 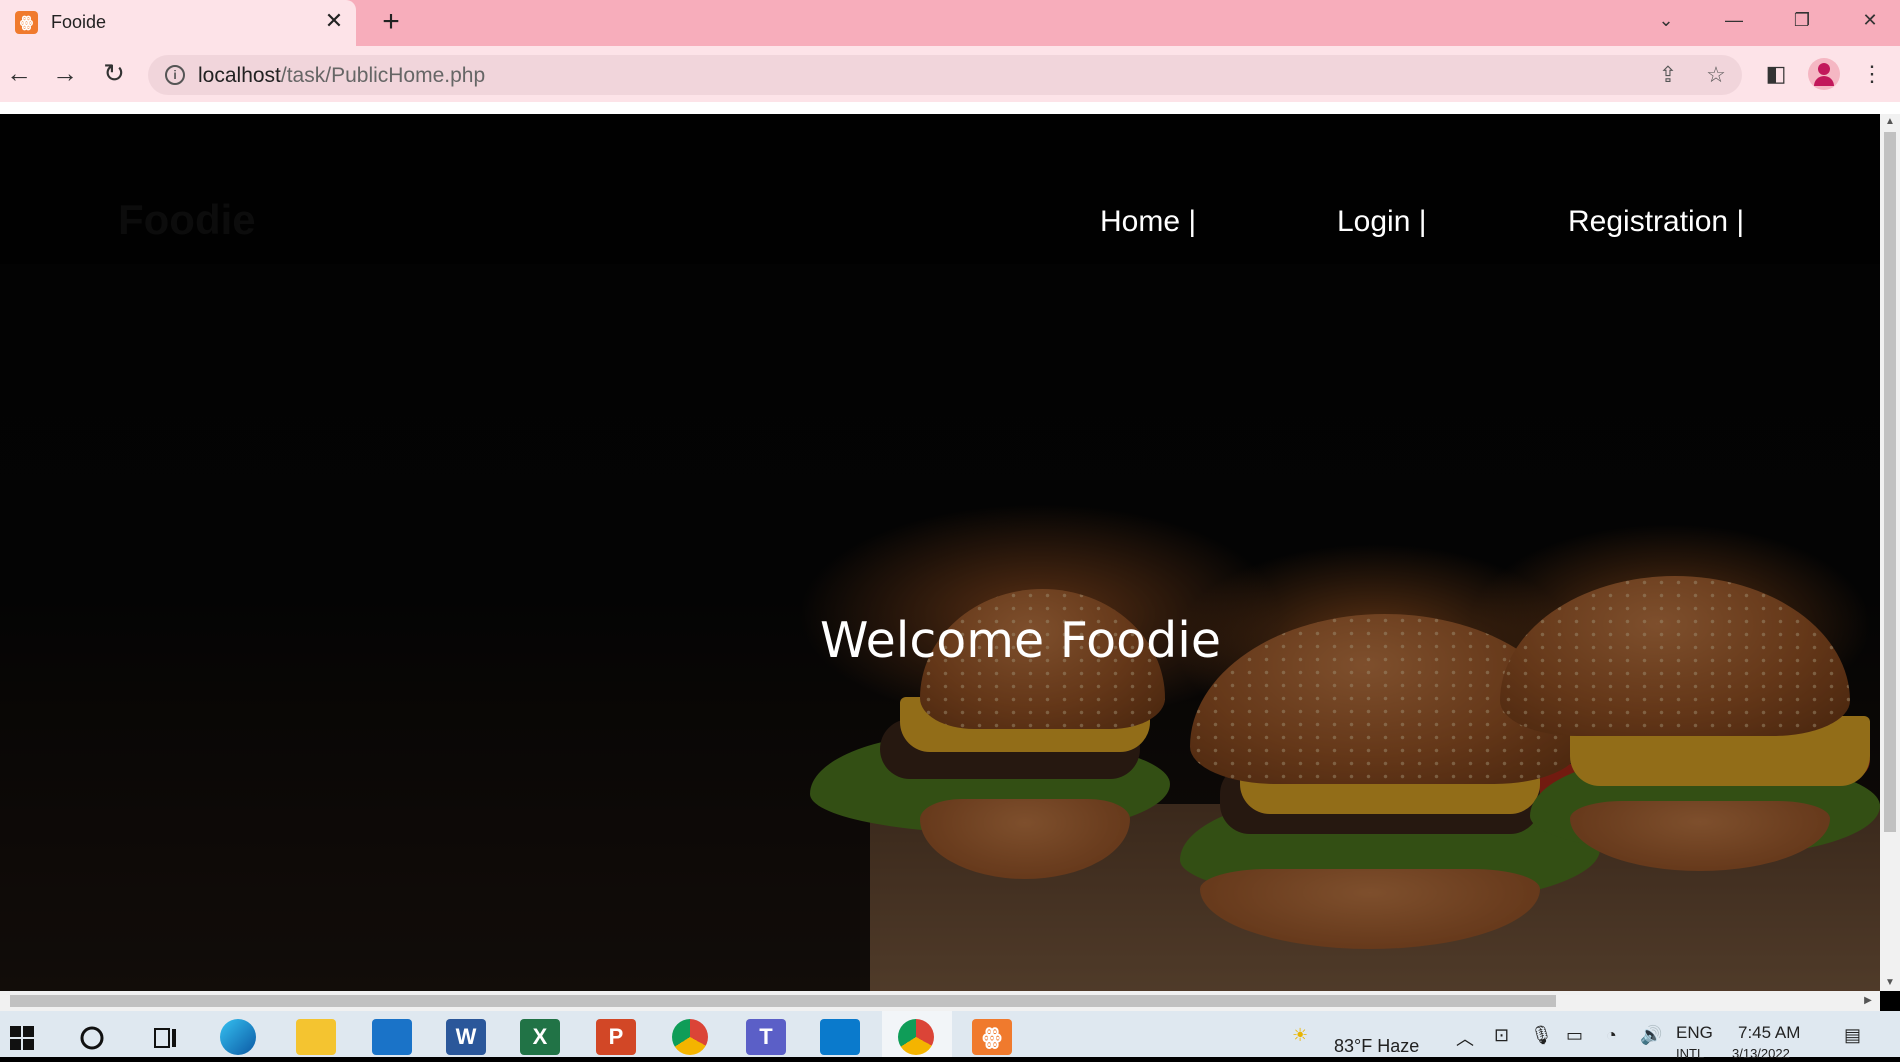 What do you see at coordinates (392, 1037) in the screenshot?
I see `mail-icon` at bounding box center [392, 1037].